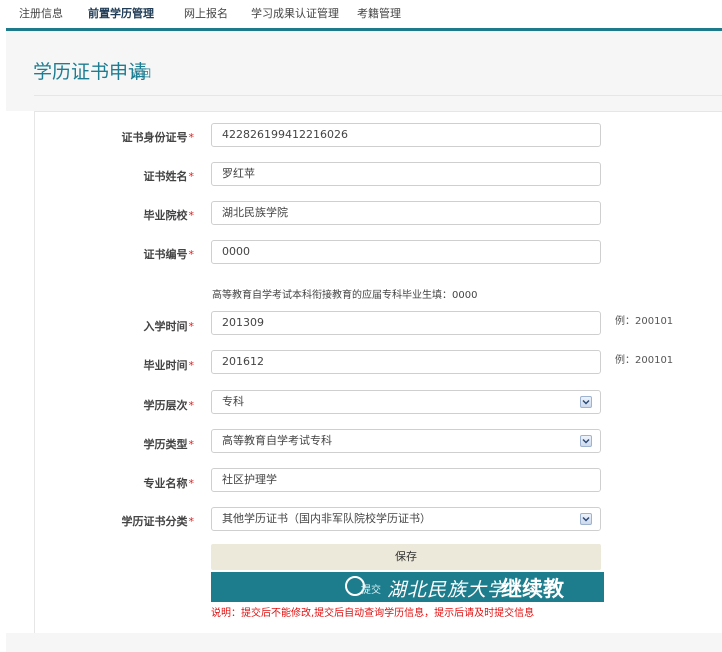  I want to click on label-cert-number: 证书编号*, so click(169, 254).